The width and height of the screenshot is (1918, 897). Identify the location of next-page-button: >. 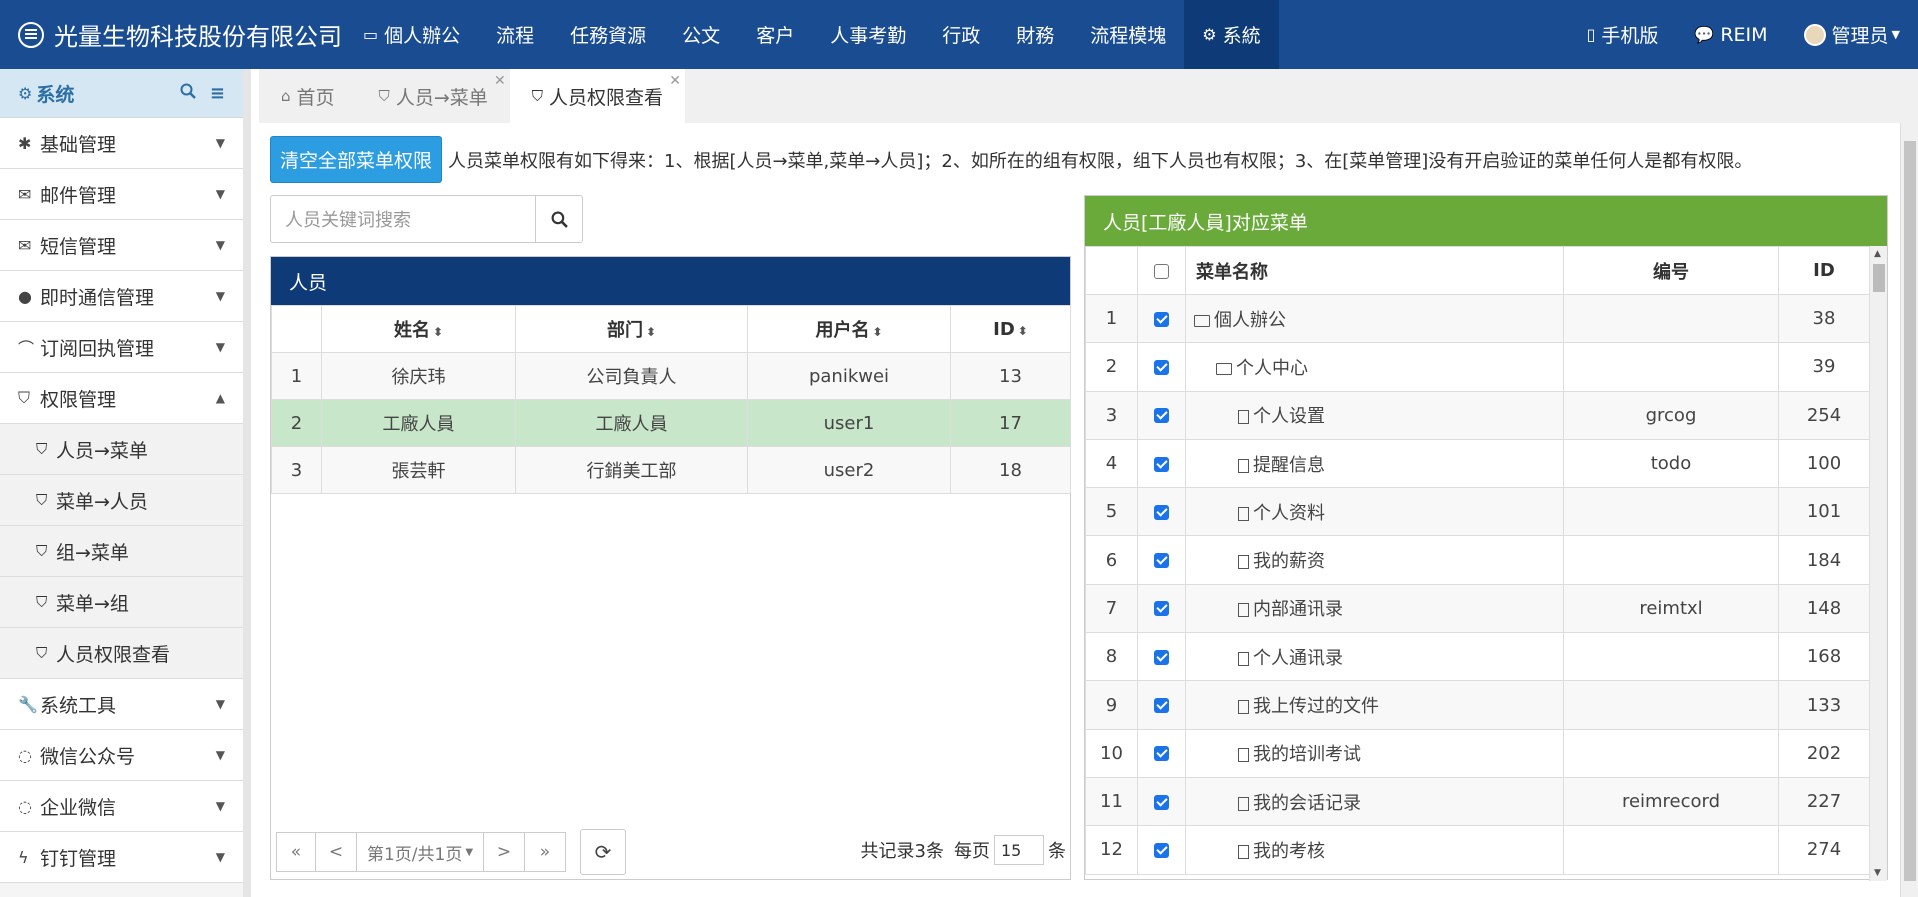
(504, 852).